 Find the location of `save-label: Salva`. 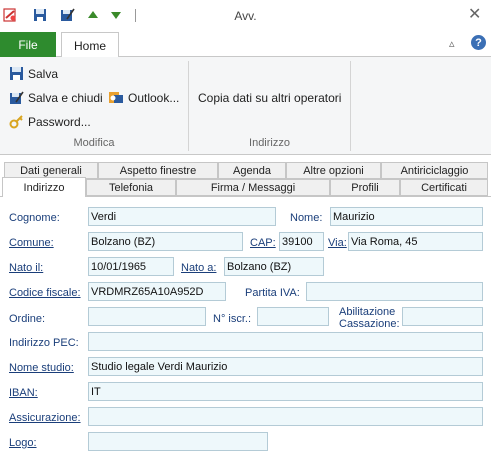

save-label: Salva is located at coordinates (43, 73).